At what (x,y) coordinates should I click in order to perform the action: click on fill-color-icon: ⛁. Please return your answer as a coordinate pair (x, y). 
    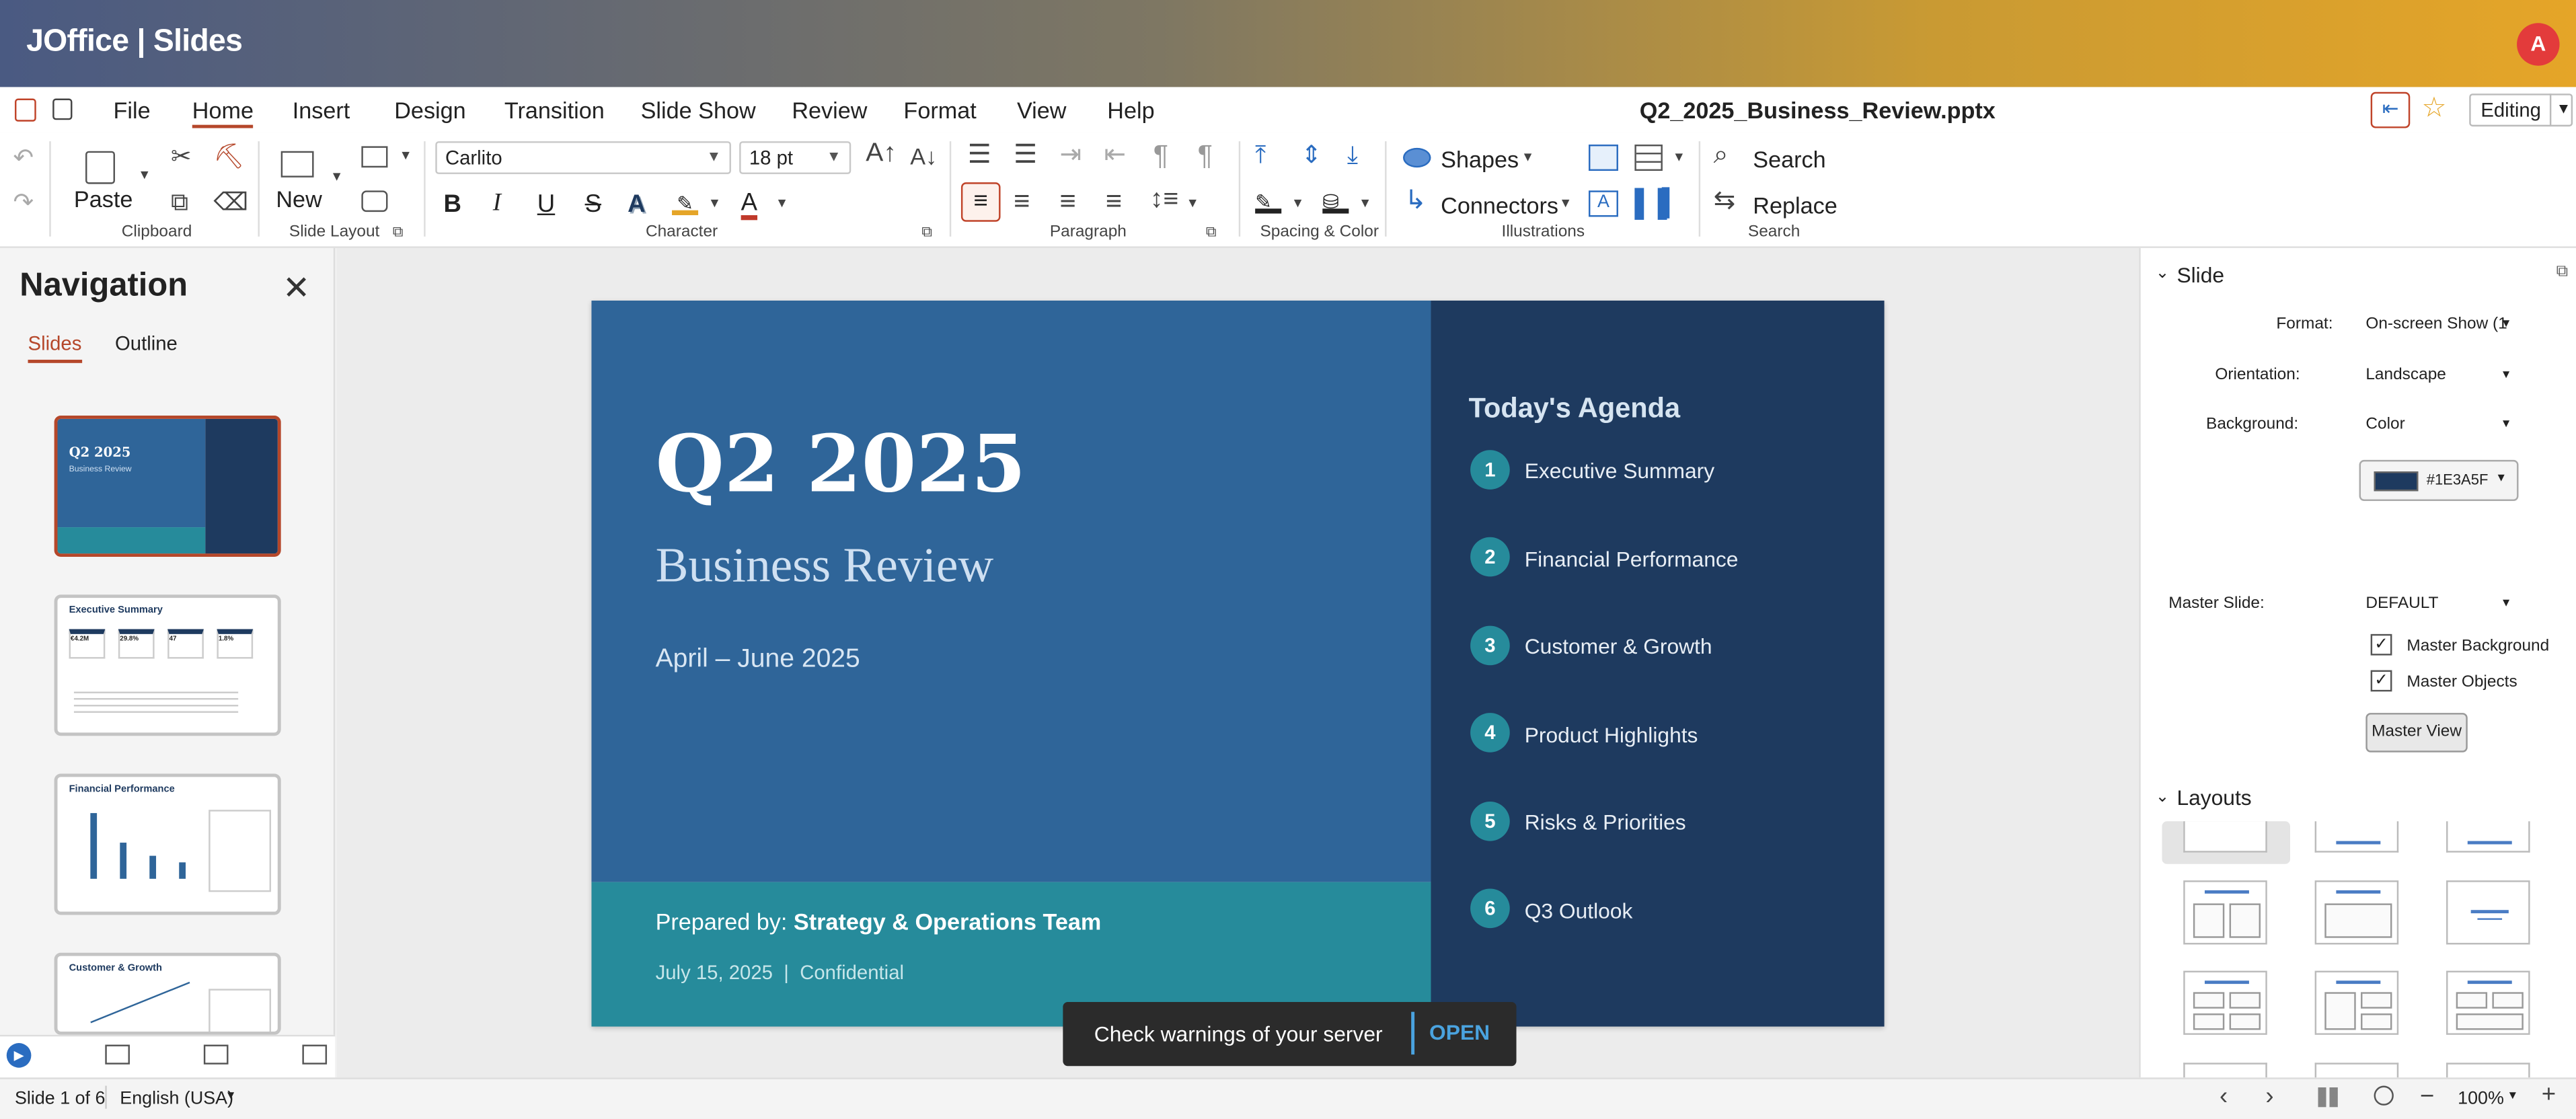
    Looking at the image, I should click on (1335, 202).